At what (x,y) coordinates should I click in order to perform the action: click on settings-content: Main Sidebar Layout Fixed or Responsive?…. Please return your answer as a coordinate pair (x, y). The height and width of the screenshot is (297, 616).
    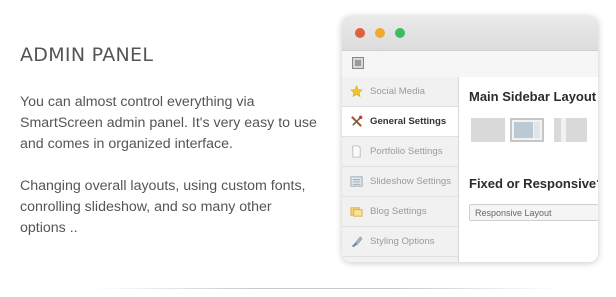
    Looking at the image, I should click on (528, 169).